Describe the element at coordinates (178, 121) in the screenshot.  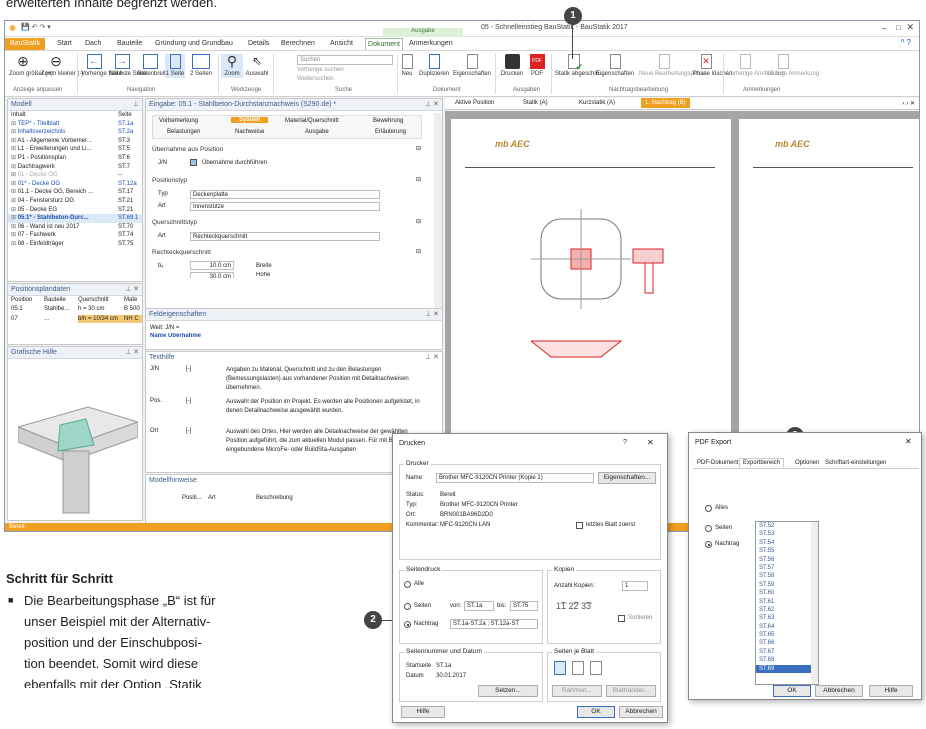
I see `tab-vorbemerkung: Vorbemerkung` at that location.